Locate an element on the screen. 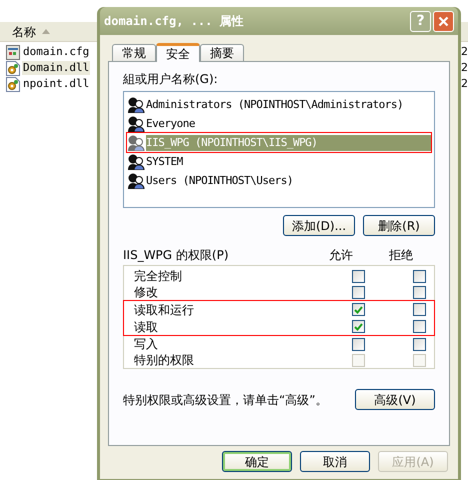  sort-up-icon is located at coordinates (46, 31).